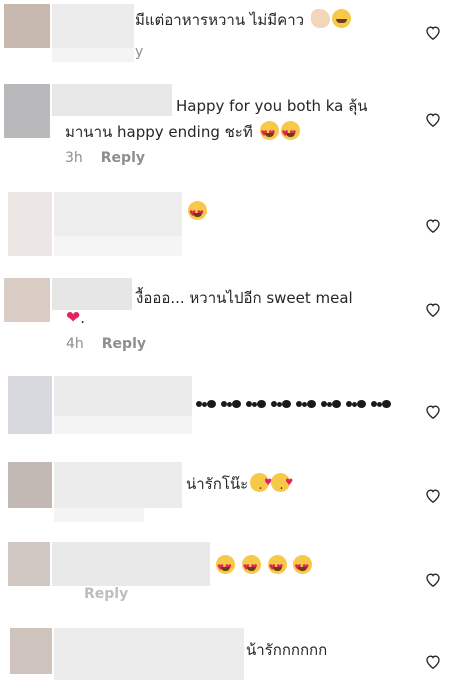  I want to click on comment-meta: Reply, so click(97, 594).